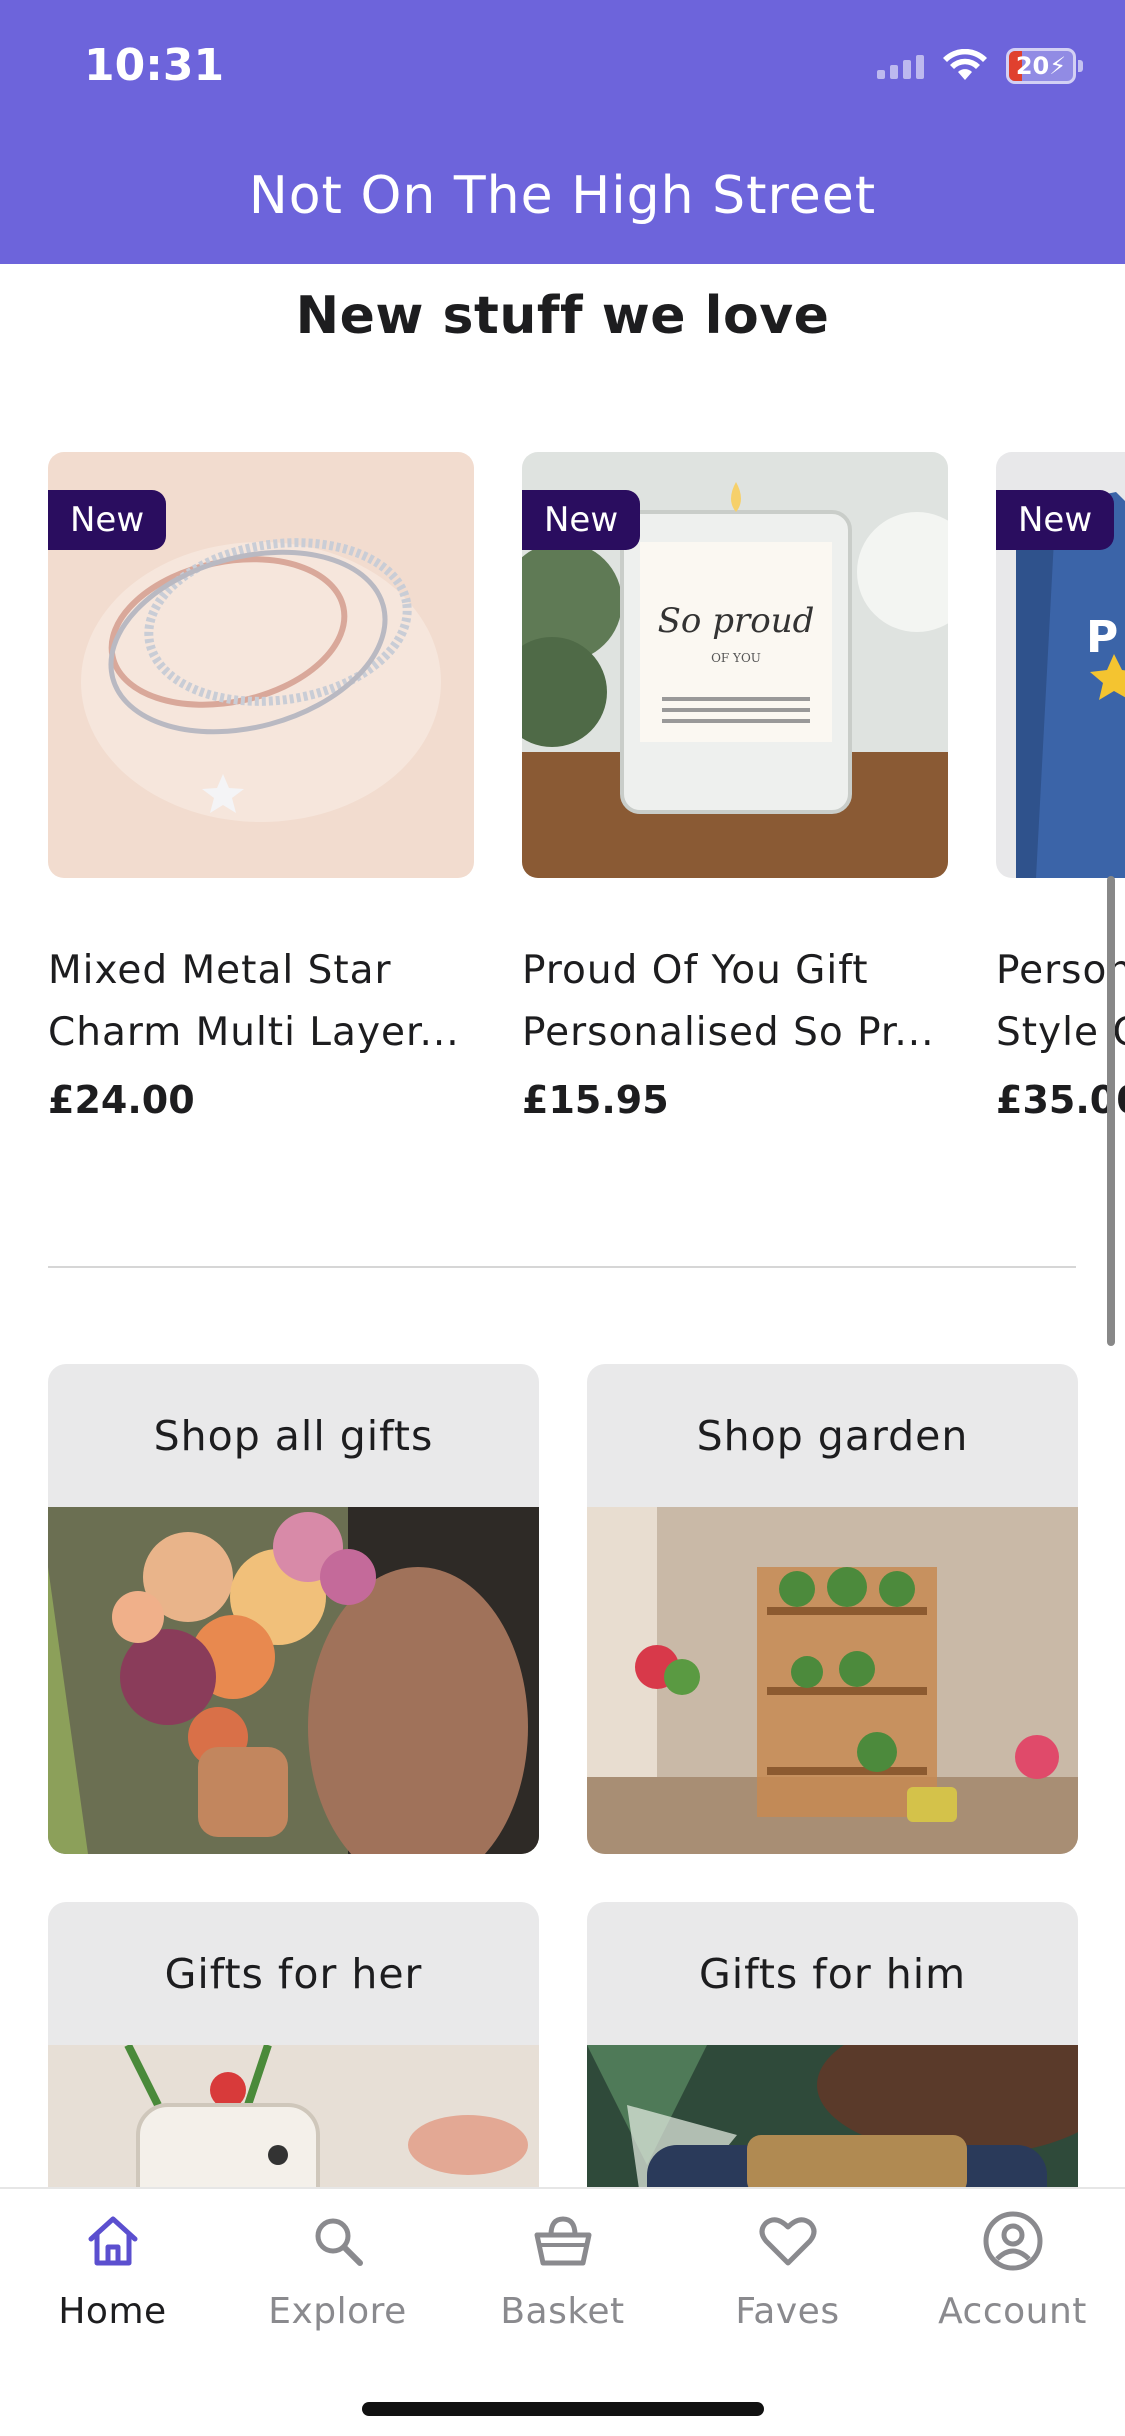 Image resolution: width=1125 pixels, height=2436 pixels. What do you see at coordinates (787, 2311) in the screenshot?
I see `tab-label: Faves` at bounding box center [787, 2311].